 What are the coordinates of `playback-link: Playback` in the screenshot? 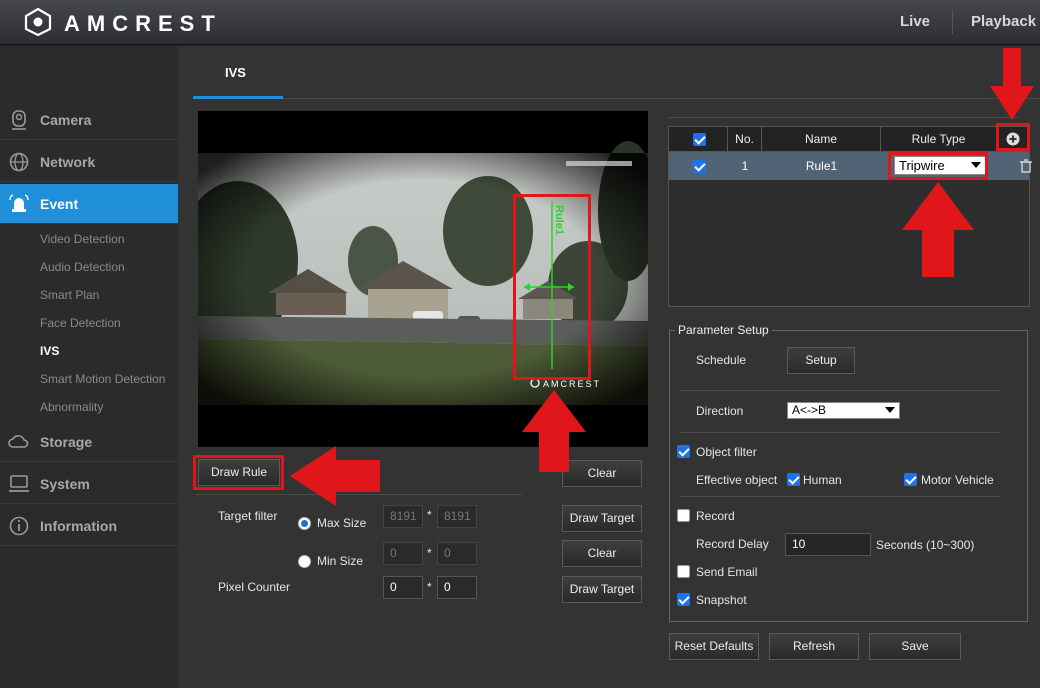 It's located at (1003, 21).